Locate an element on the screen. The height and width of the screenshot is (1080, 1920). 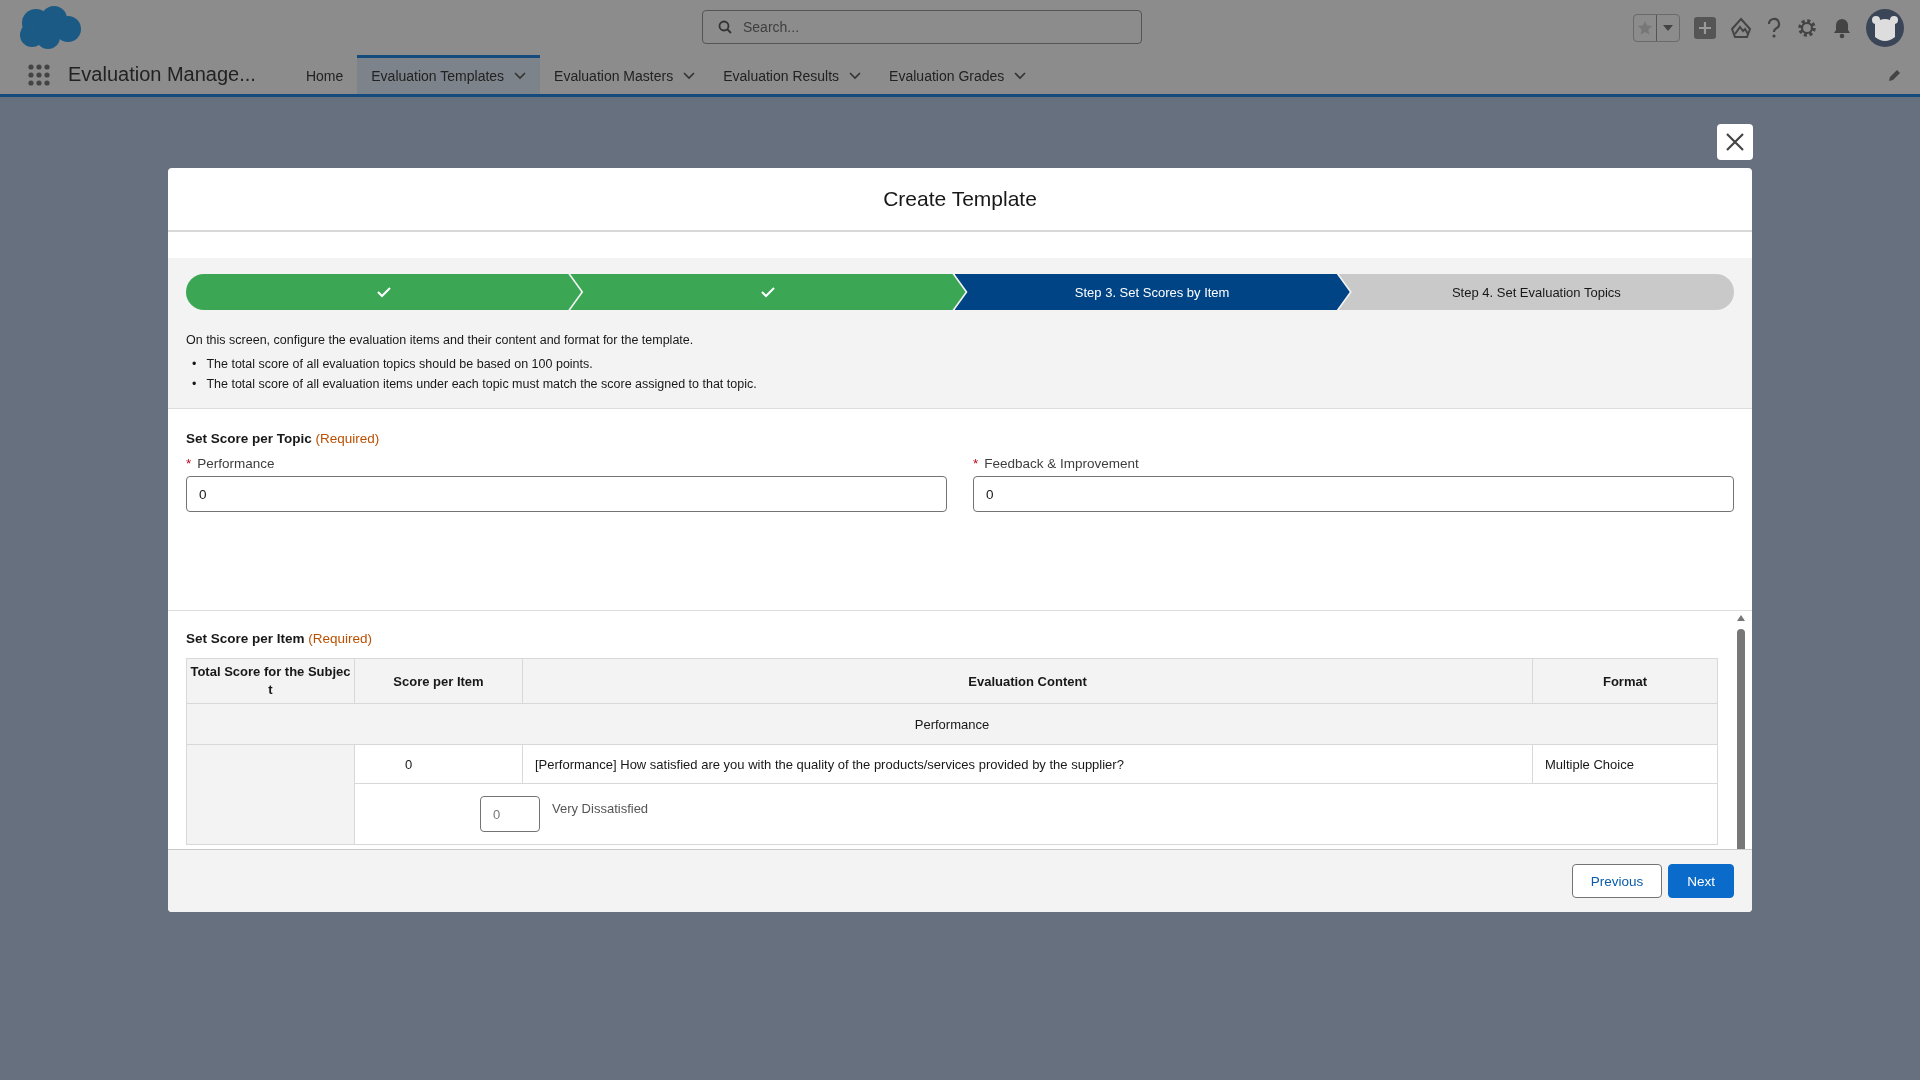
table-cell: [Performance] How satisfied are you with the quality of the products/services provided by the supplier? is located at coordinates (1027, 764).